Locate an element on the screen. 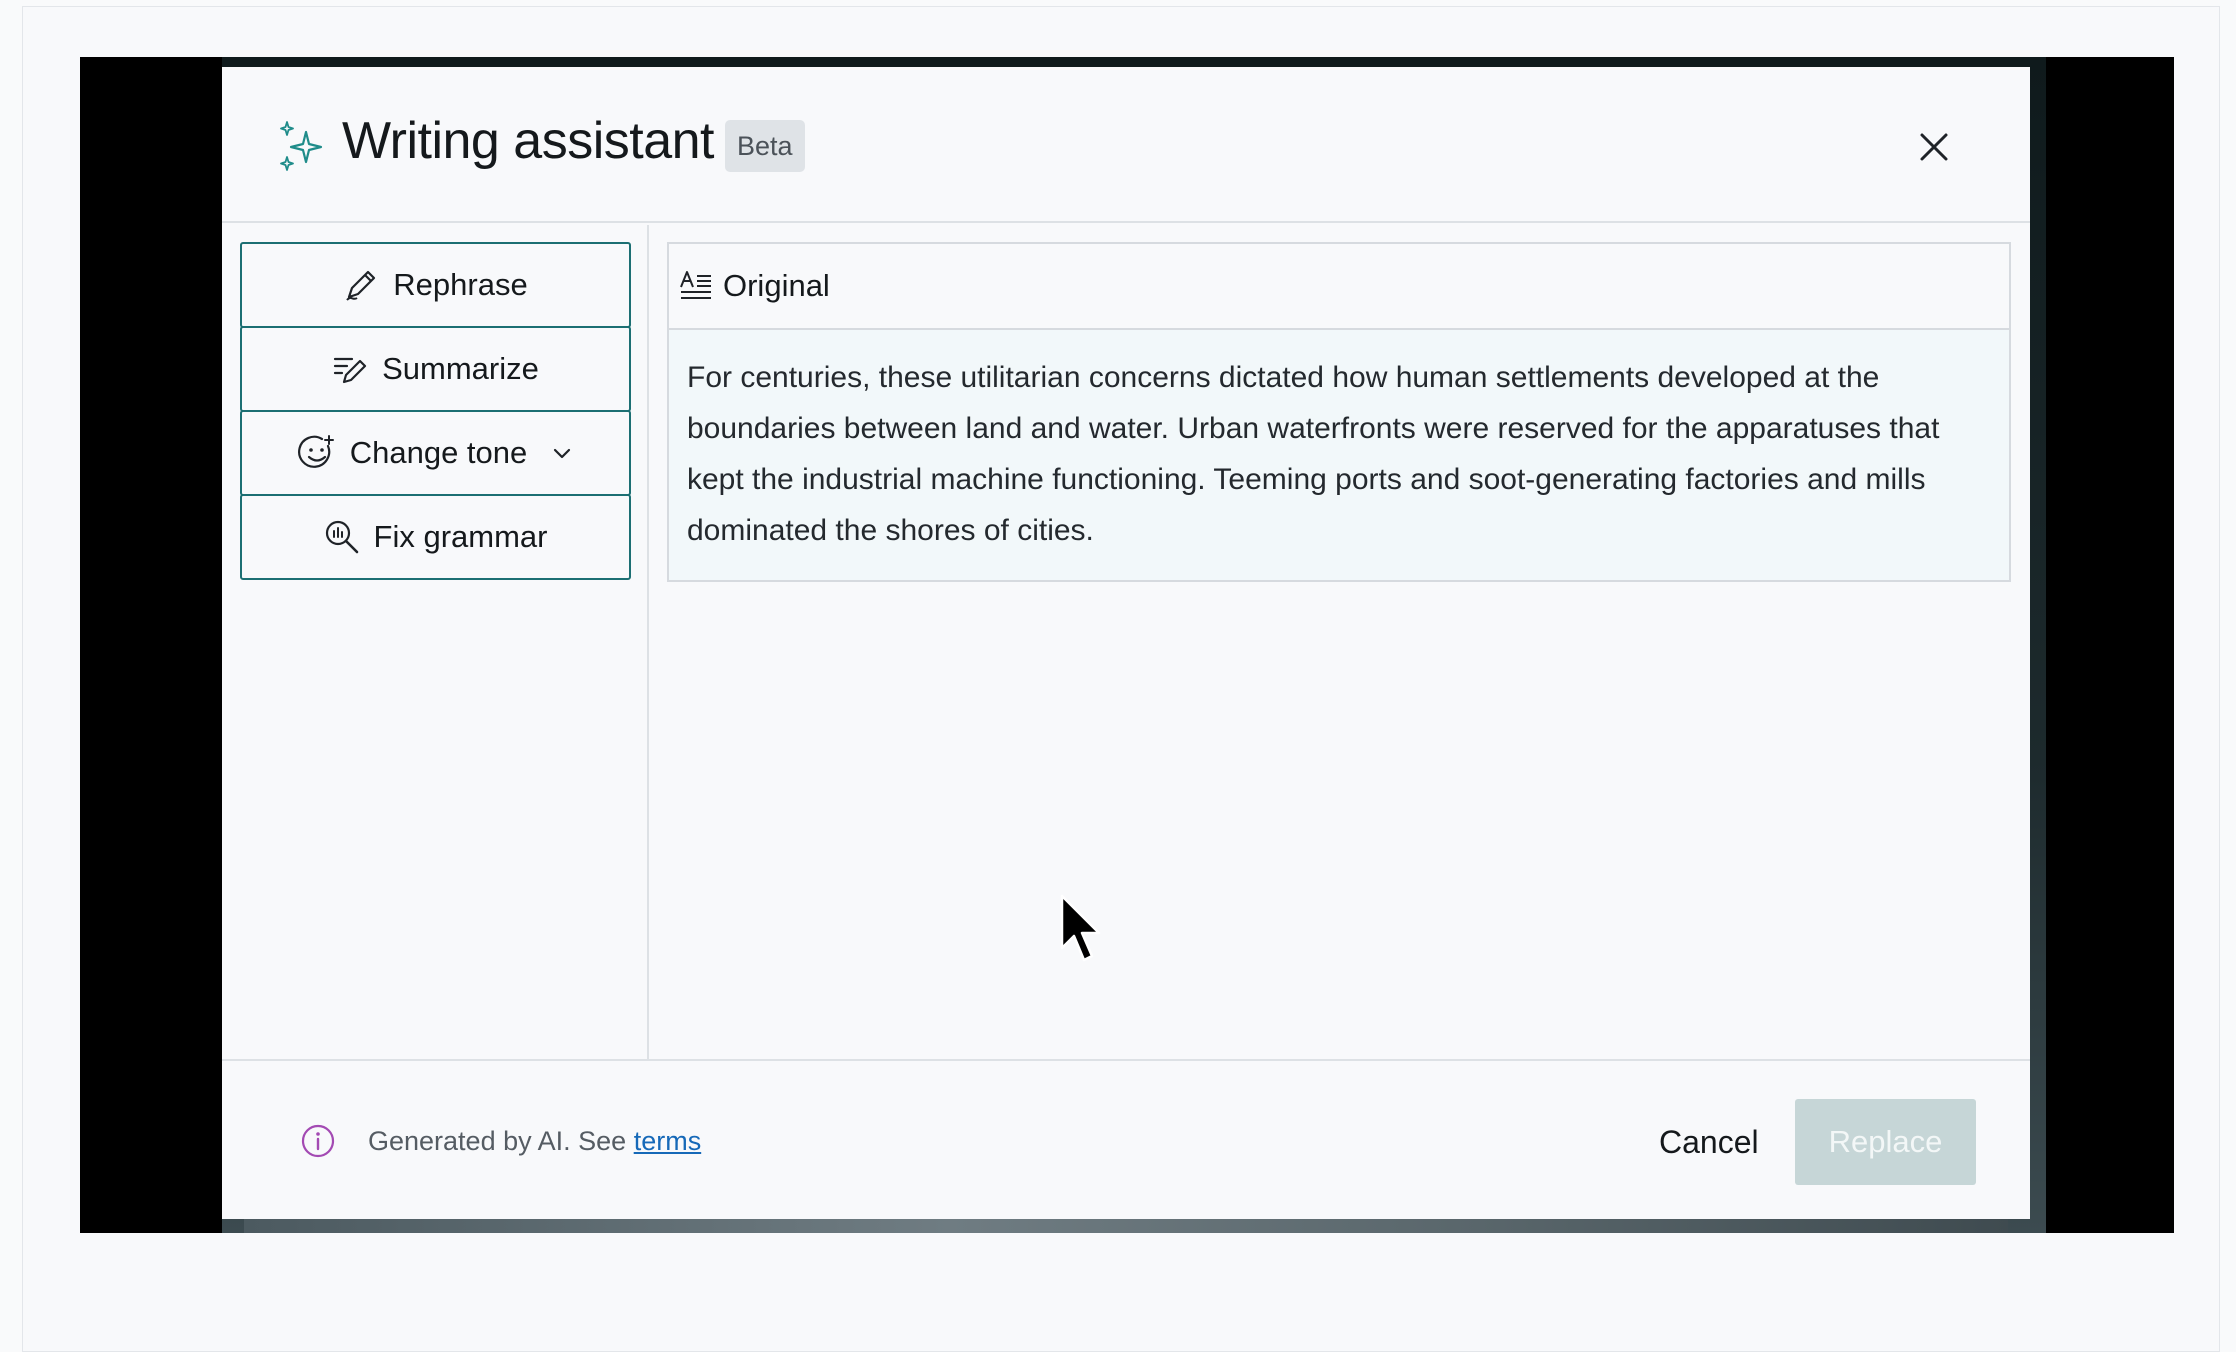 This screenshot has height=1352, width=2236. ai-disclaimer-text: Generated by AI. See is located at coordinates (501, 1141).